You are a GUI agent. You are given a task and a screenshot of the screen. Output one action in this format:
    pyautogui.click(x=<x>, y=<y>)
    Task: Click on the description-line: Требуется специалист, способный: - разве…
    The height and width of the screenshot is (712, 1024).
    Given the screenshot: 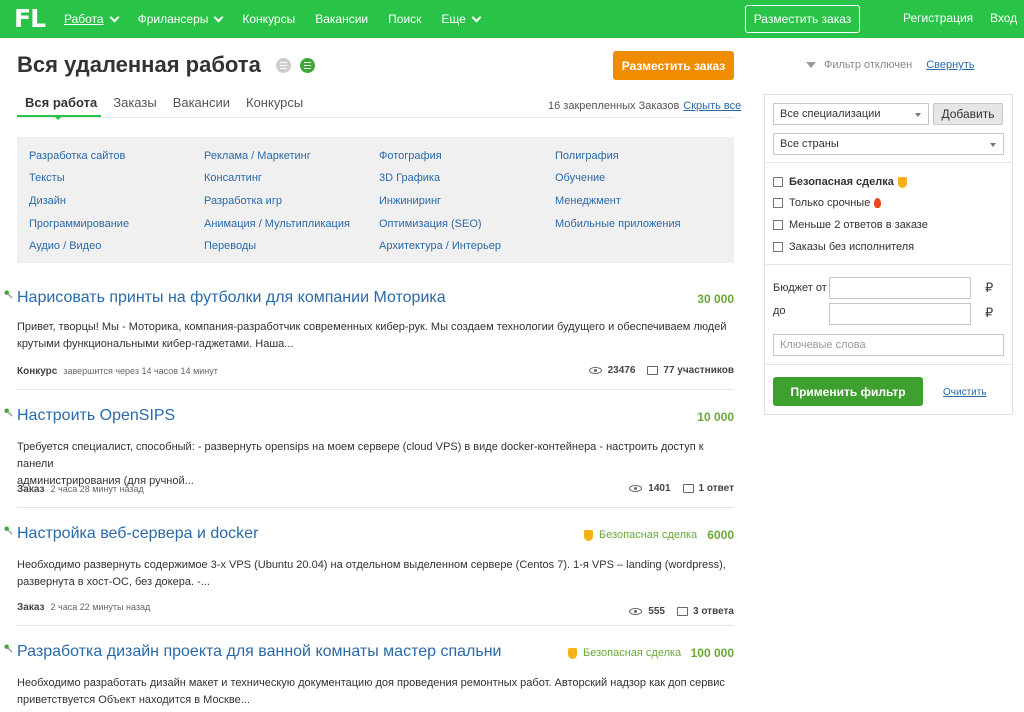 What is the action you would take?
    pyautogui.click(x=360, y=455)
    